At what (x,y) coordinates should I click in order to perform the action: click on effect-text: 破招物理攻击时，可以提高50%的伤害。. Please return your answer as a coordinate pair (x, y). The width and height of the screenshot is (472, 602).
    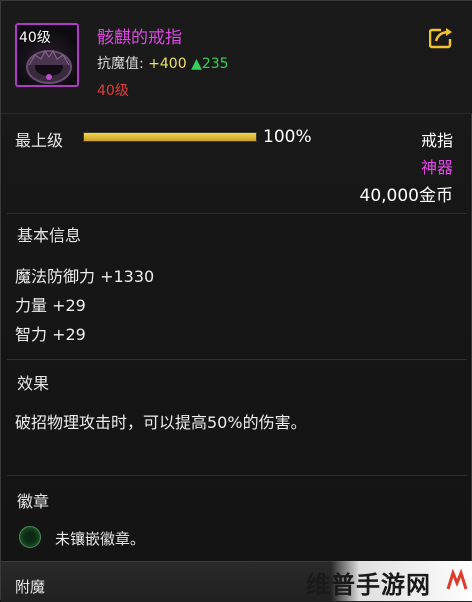
    Looking at the image, I should click on (161, 422).